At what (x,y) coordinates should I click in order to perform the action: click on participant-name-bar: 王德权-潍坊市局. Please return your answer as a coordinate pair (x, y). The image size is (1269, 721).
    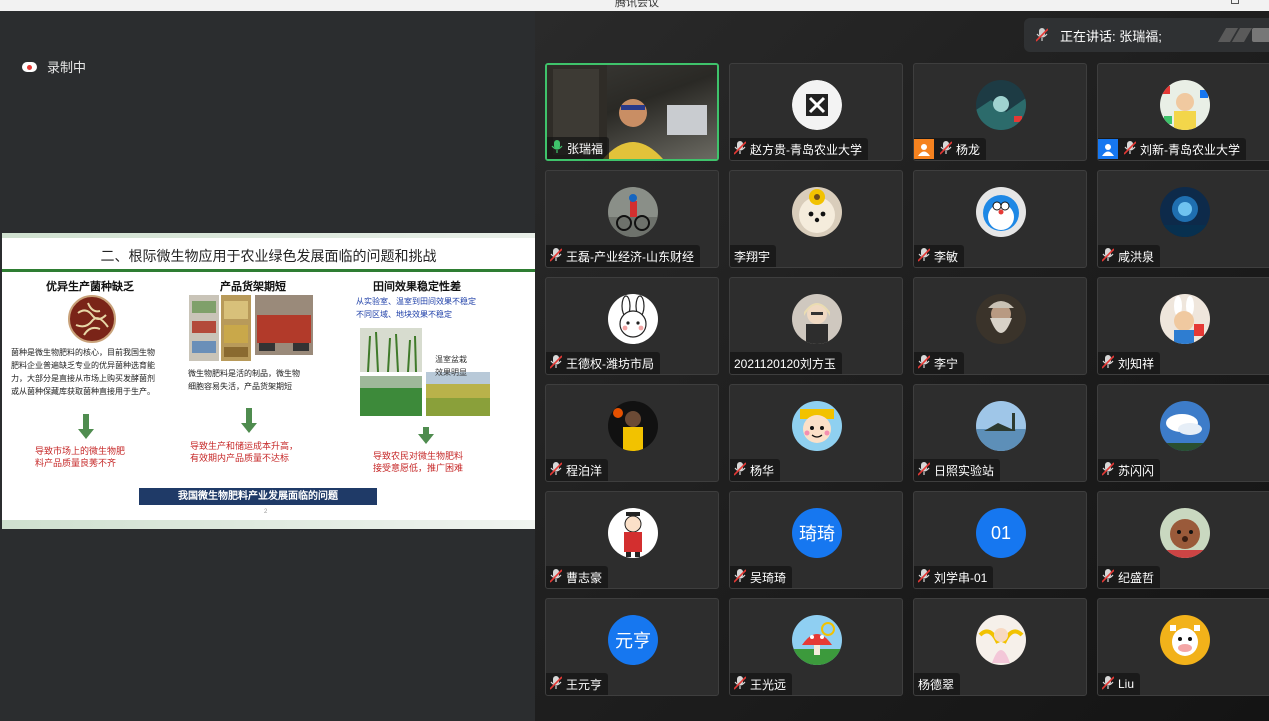
    Looking at the image, I should click on (603, 363).